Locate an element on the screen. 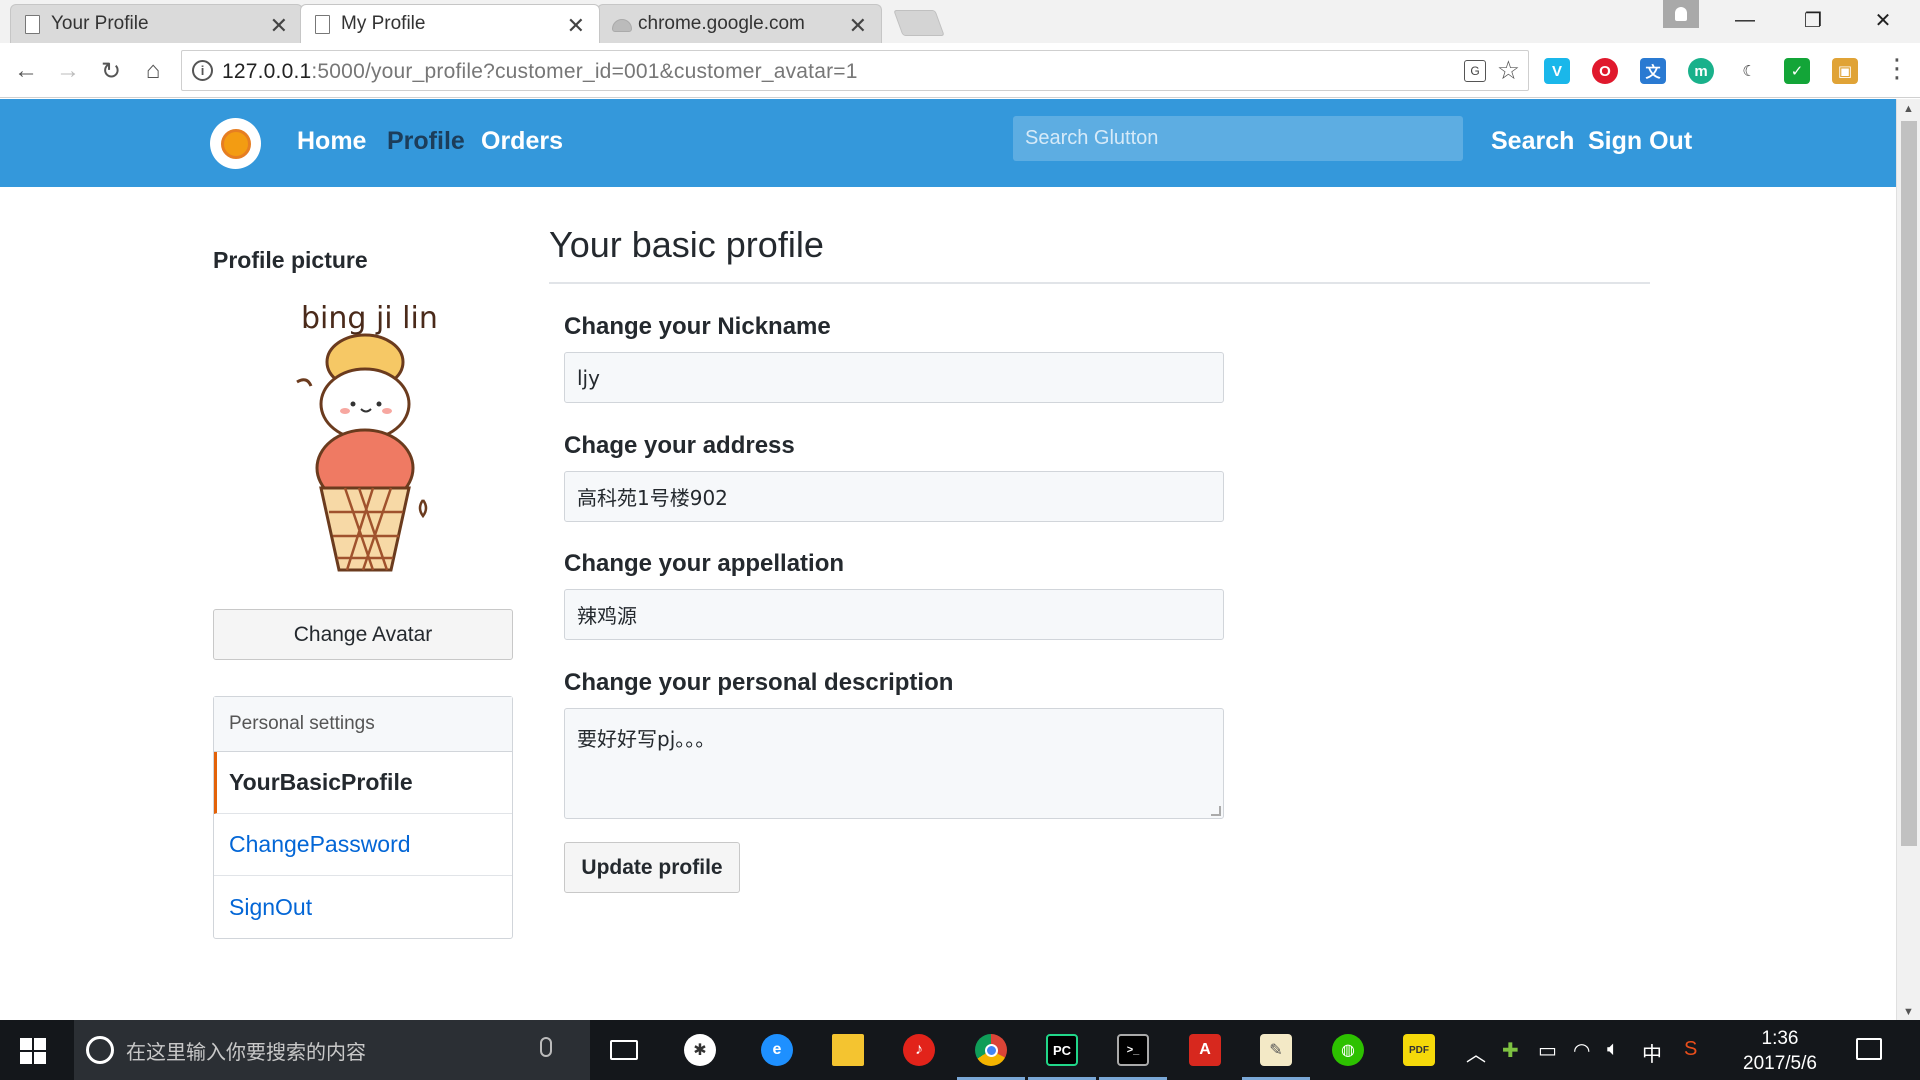 The height and width of the screenshot is (1080, 1920). tab-title: chrome.google.com is located at coordinates (721, 23).